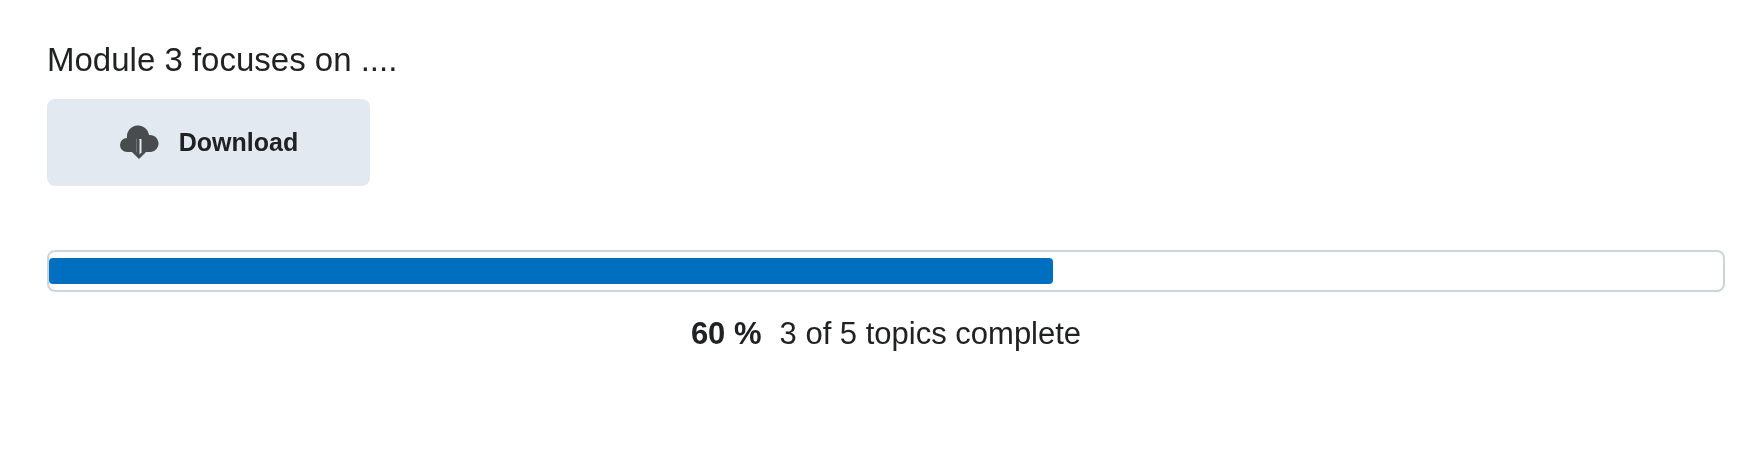 Image resolution: width=1764 pixels, height=452 pixels. Describe the element at coordinates (726, 334) in the screenshot. I see `progress-percent: 60 %` at that location.